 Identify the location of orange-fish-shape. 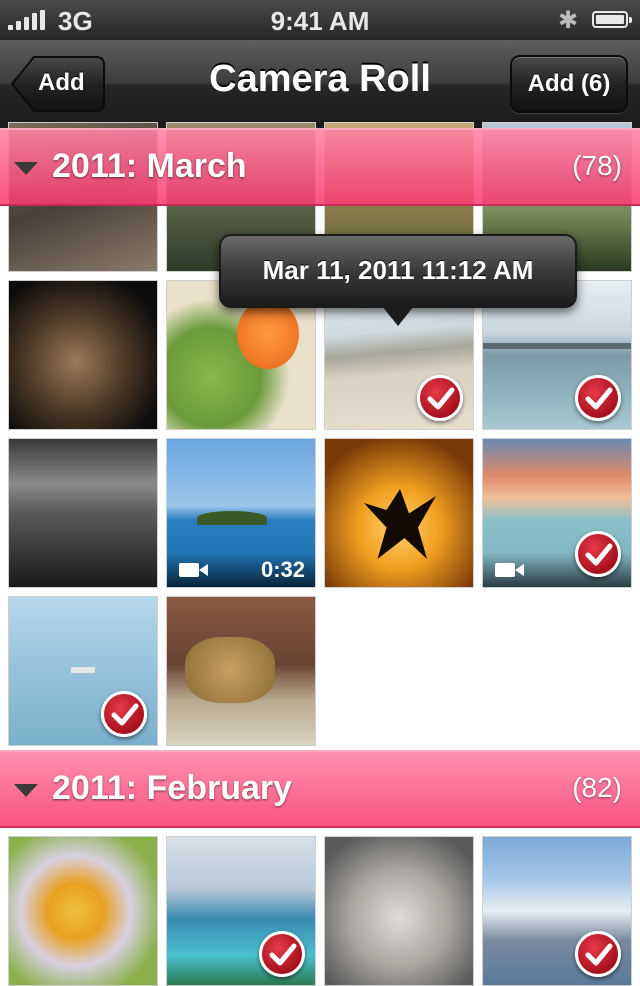
(268, 334).